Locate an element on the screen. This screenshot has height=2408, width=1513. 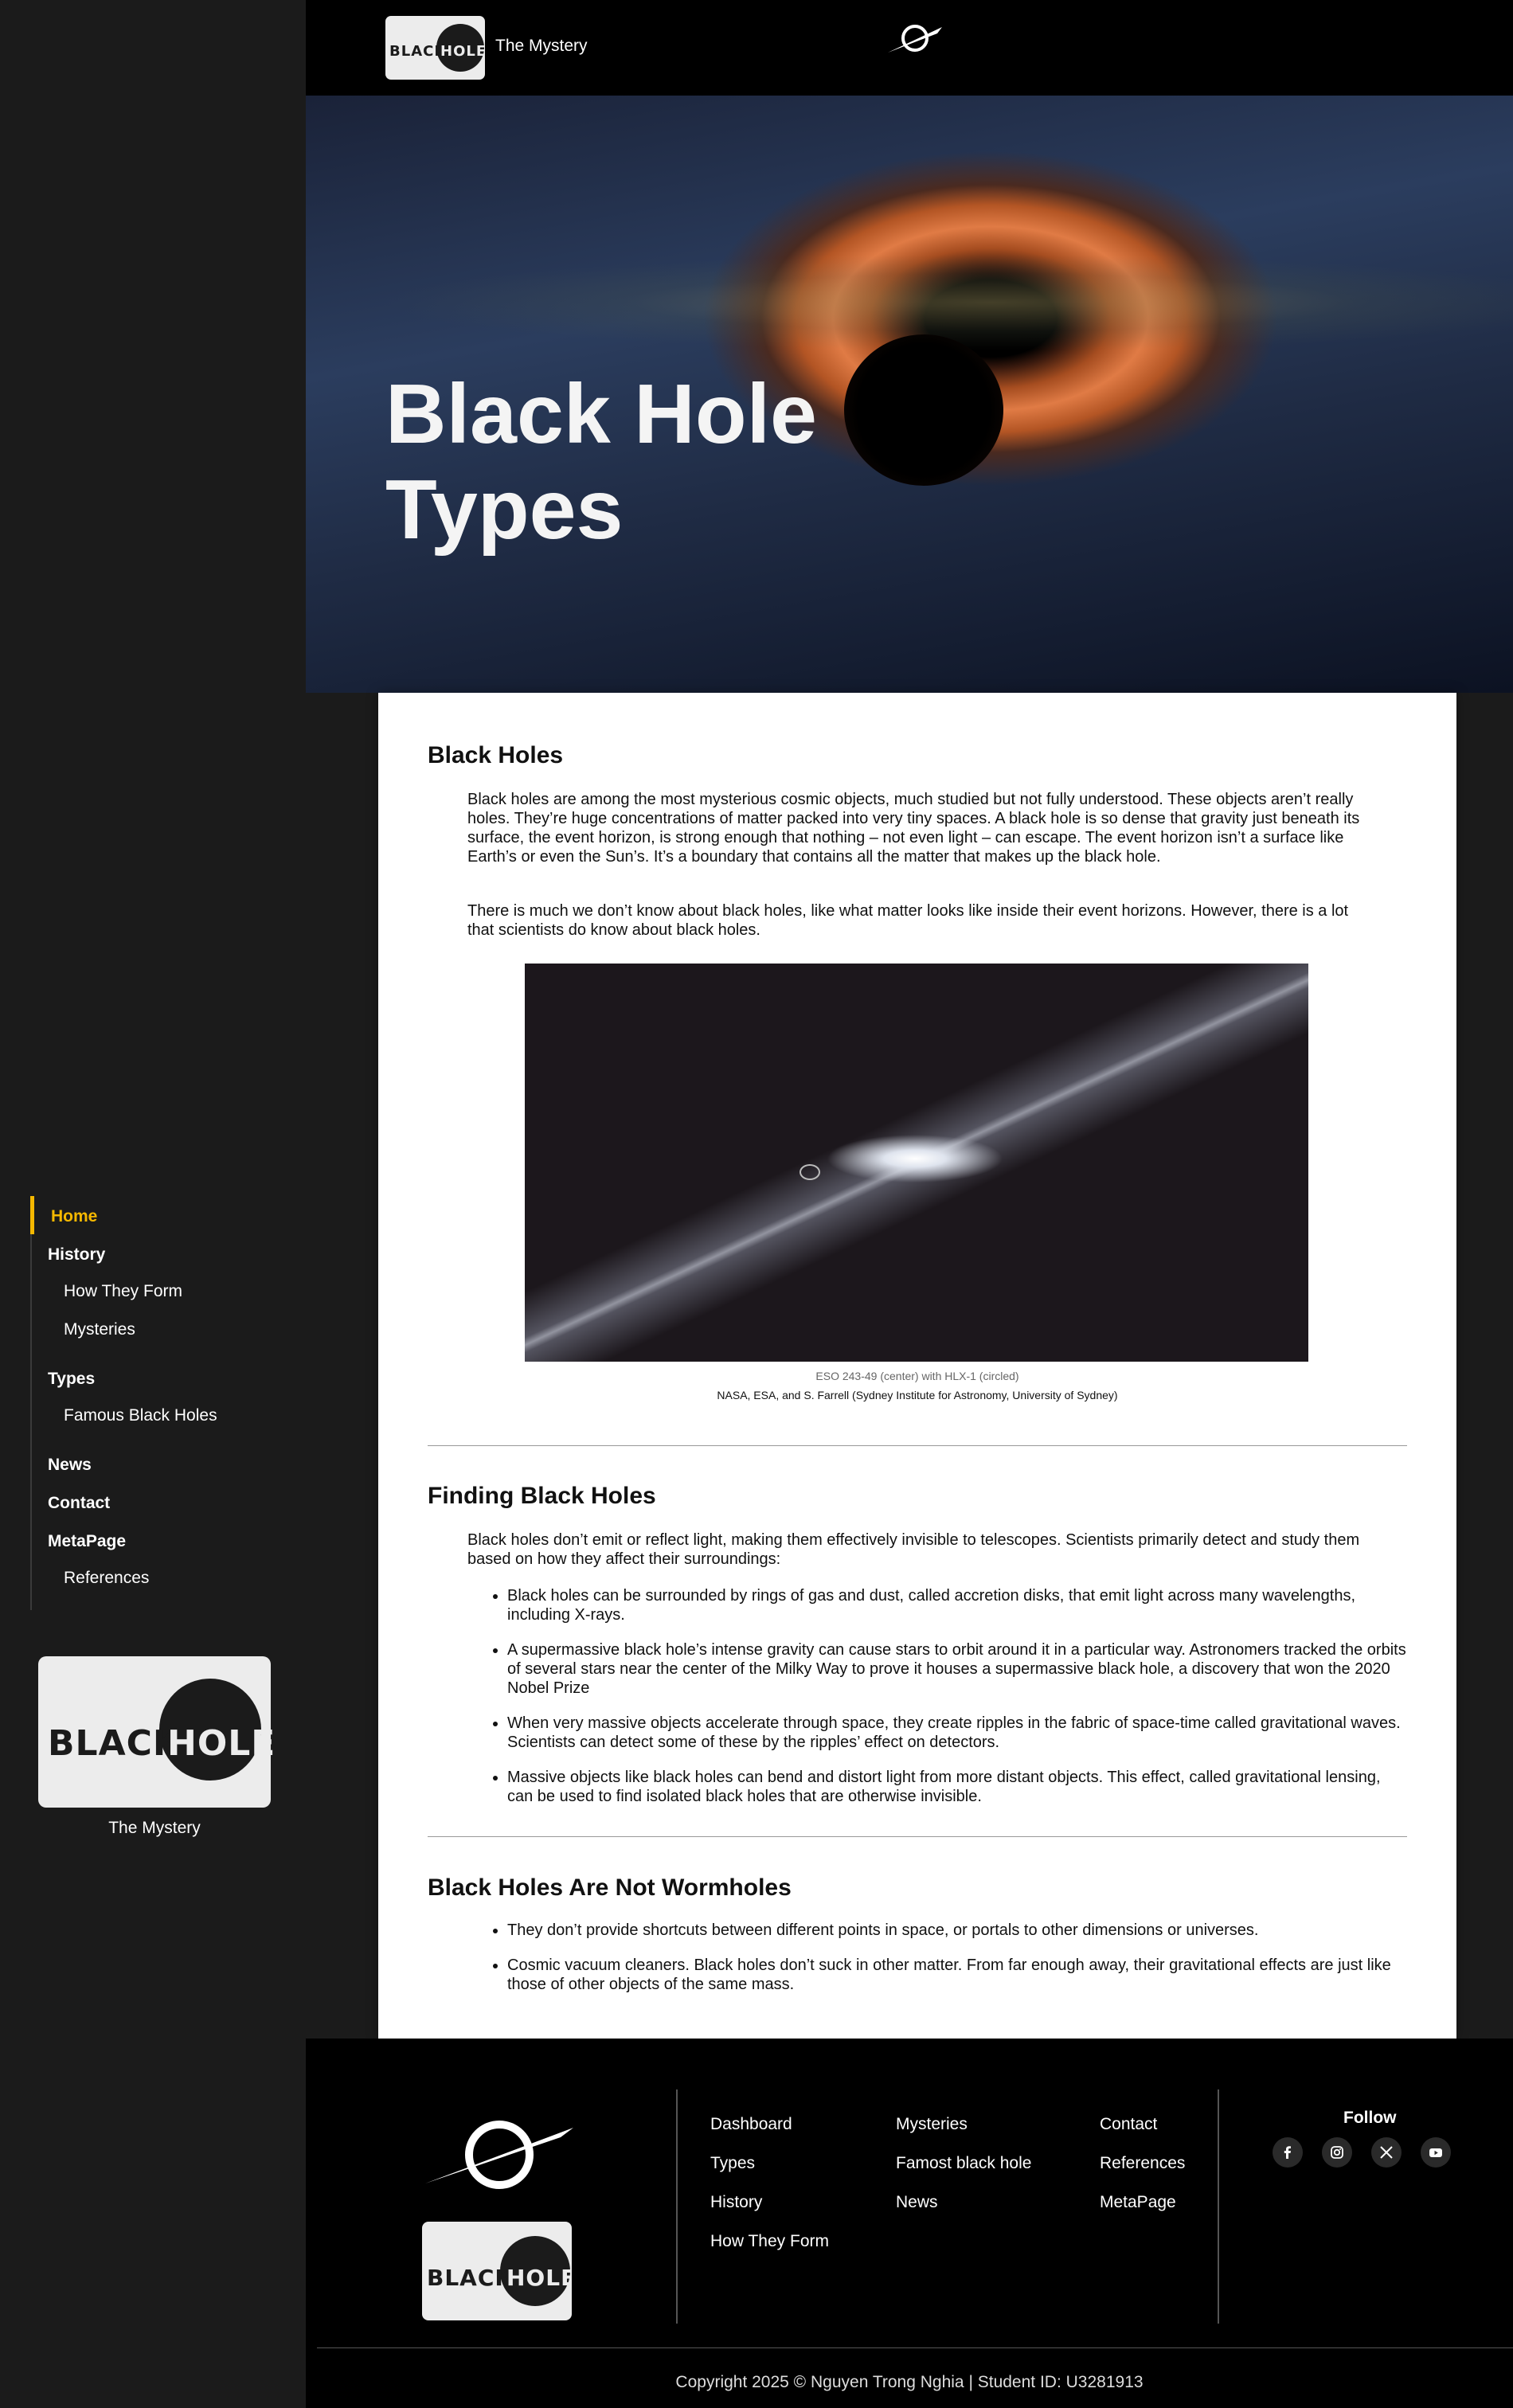
galaxy-photo is located at coordinates (916, 1163).